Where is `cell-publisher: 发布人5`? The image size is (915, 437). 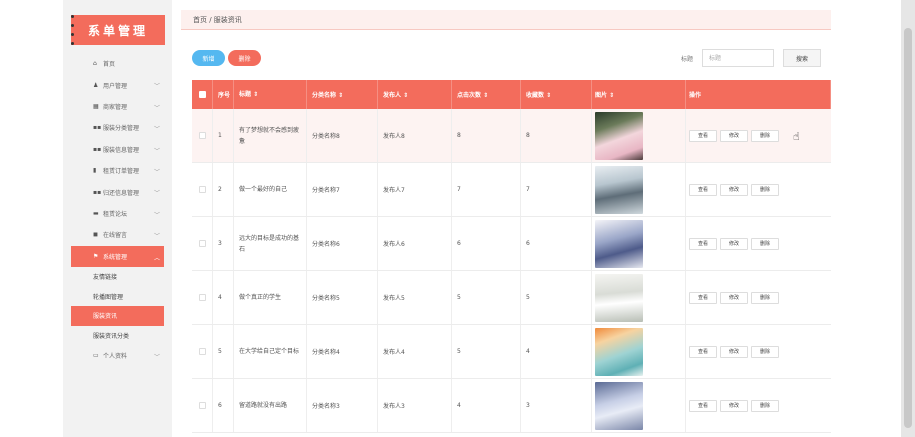
cell-publisher: 发布人5 is located at coordinates (415, 297).